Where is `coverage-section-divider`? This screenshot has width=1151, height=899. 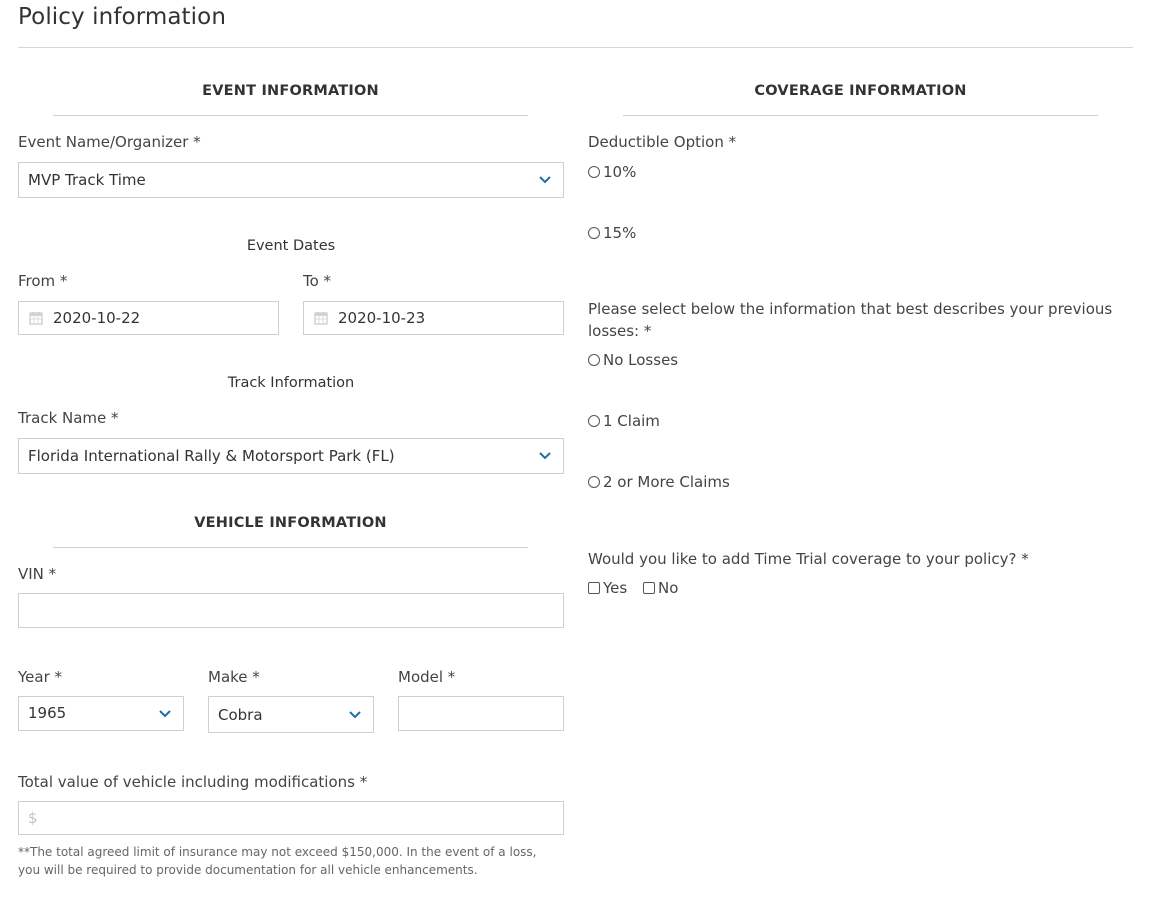
coverage-section-divider is located at coordinates (860, 115).